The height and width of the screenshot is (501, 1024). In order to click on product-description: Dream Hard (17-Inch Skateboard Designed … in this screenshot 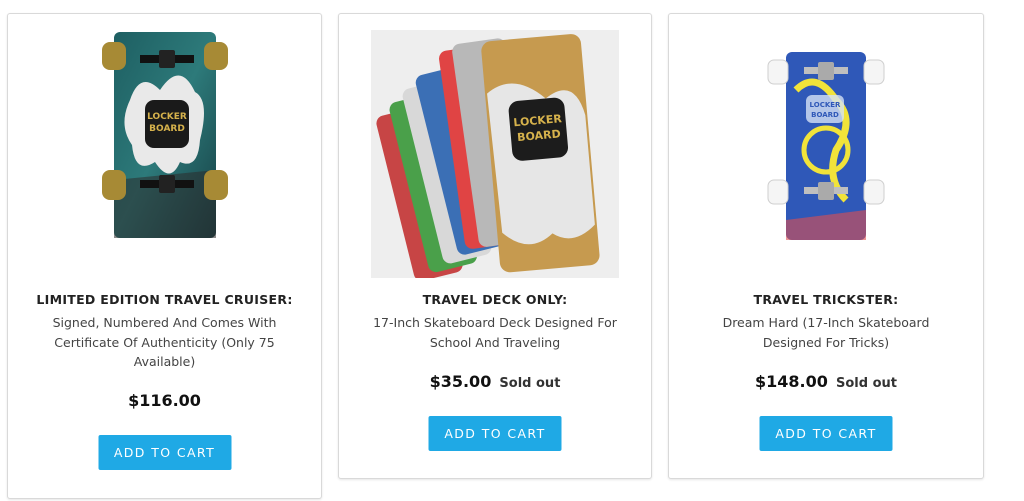, I will do `click(826, 332)`.